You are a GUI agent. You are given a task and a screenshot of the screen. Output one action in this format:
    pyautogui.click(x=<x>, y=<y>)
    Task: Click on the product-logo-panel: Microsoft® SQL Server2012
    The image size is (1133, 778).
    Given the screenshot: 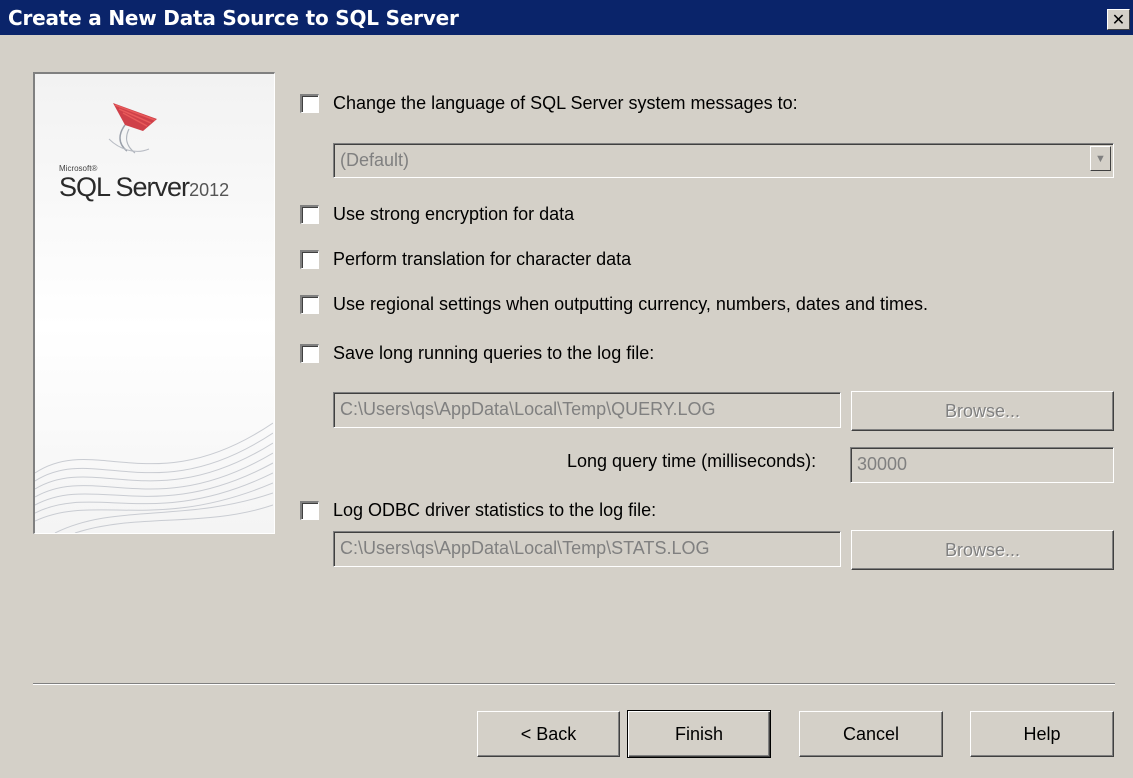 What is the action you would take?
    pyautogui.click(x=154, y=303)
    